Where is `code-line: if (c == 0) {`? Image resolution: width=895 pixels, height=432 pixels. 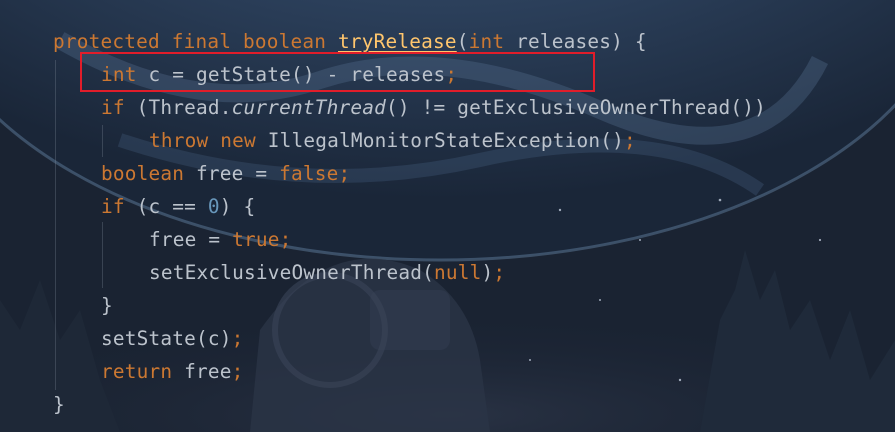 code-line: if (c == 0) { is located at coordinates (178, 206).